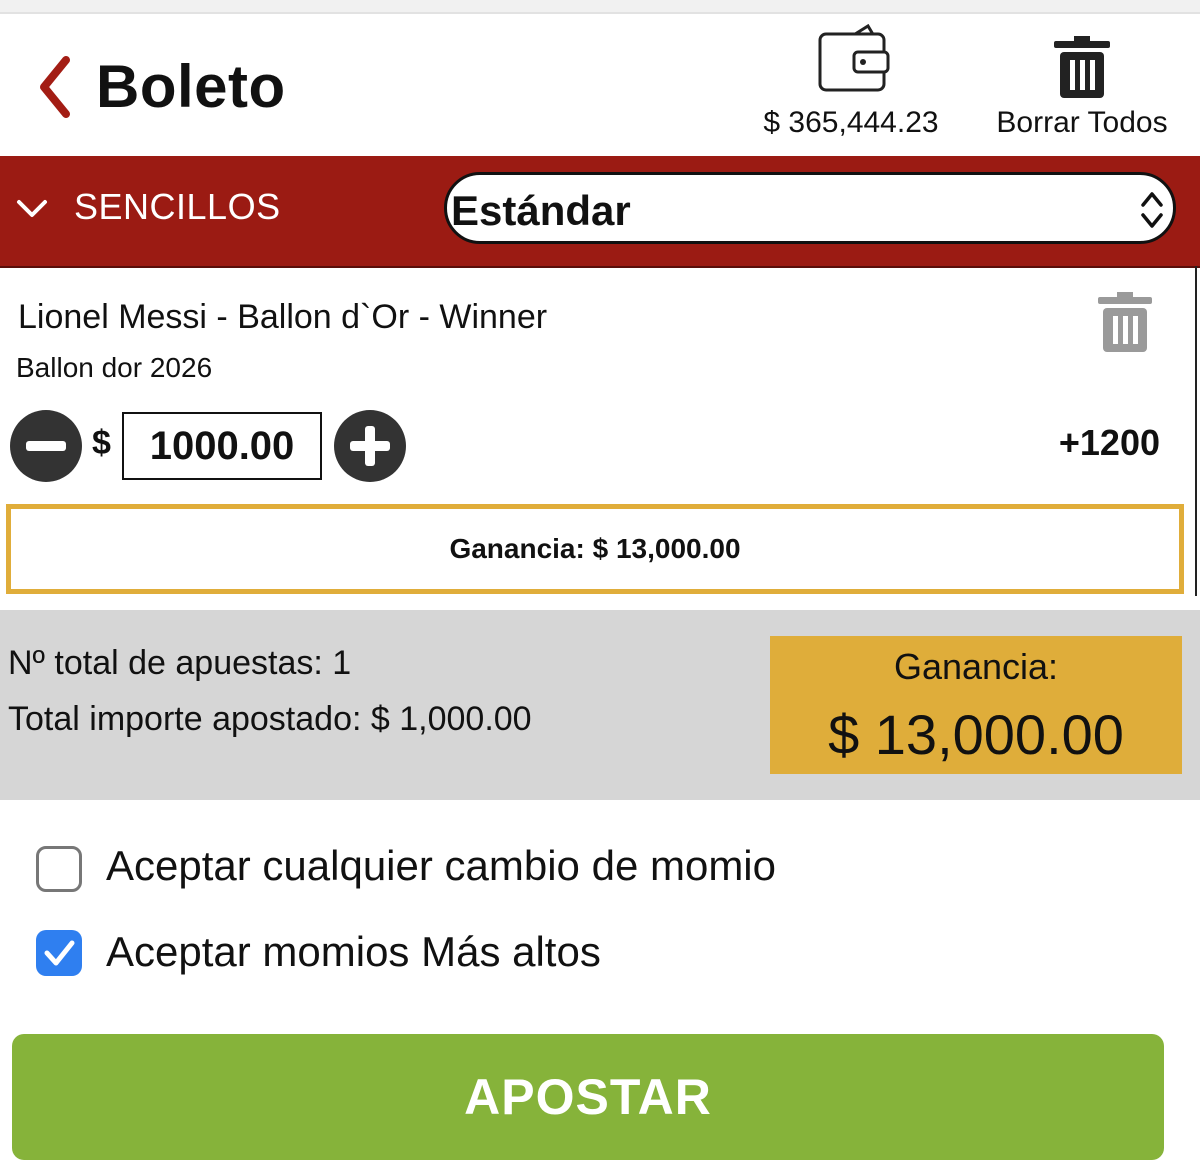  Describe the element at coordinates (180, 663) in the screenshot. I see `total-bets: Nº total de apuestas: 1` at that location.